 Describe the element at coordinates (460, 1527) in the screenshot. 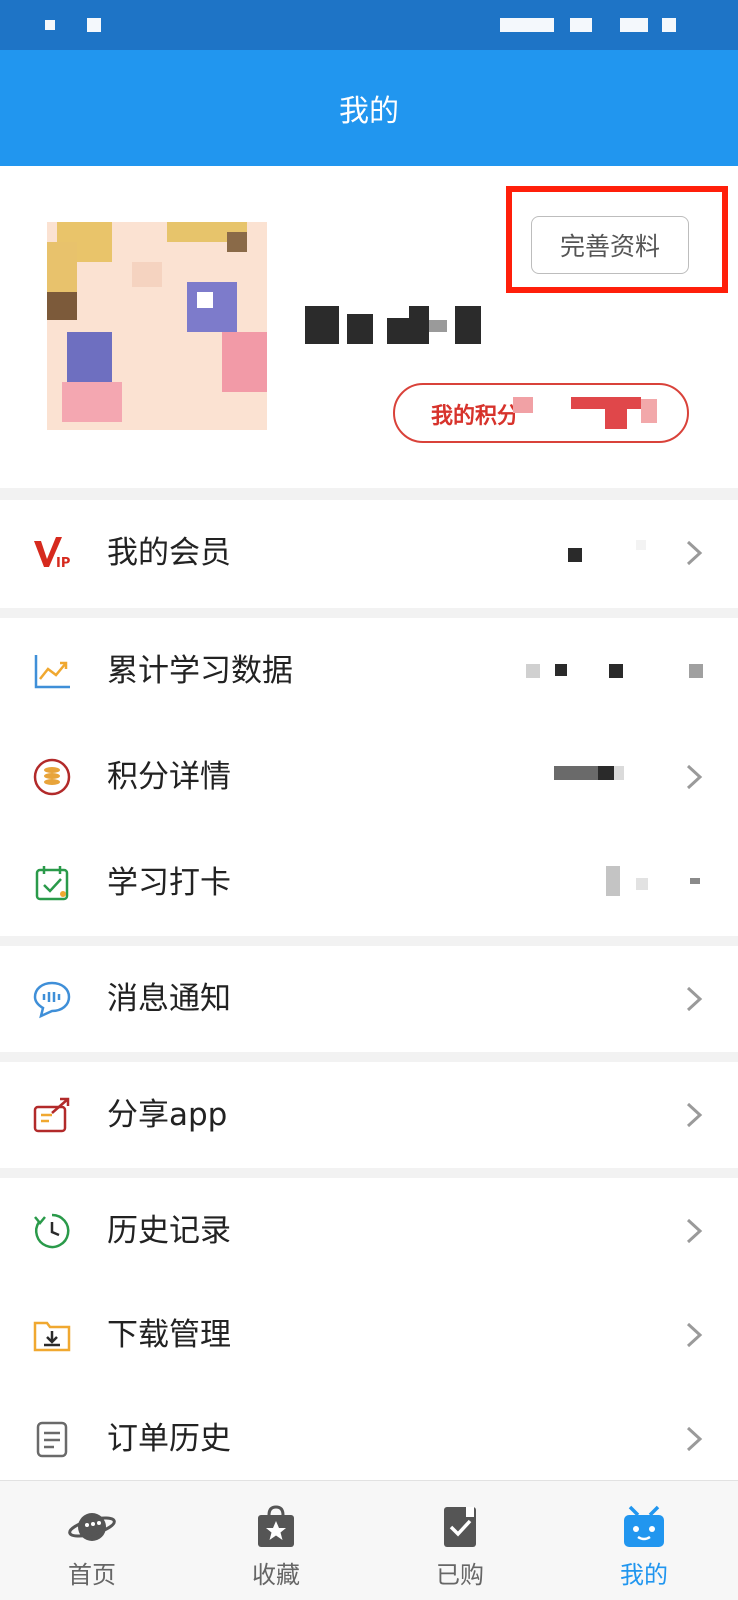

I see `clipboard-check-icon` at that location.